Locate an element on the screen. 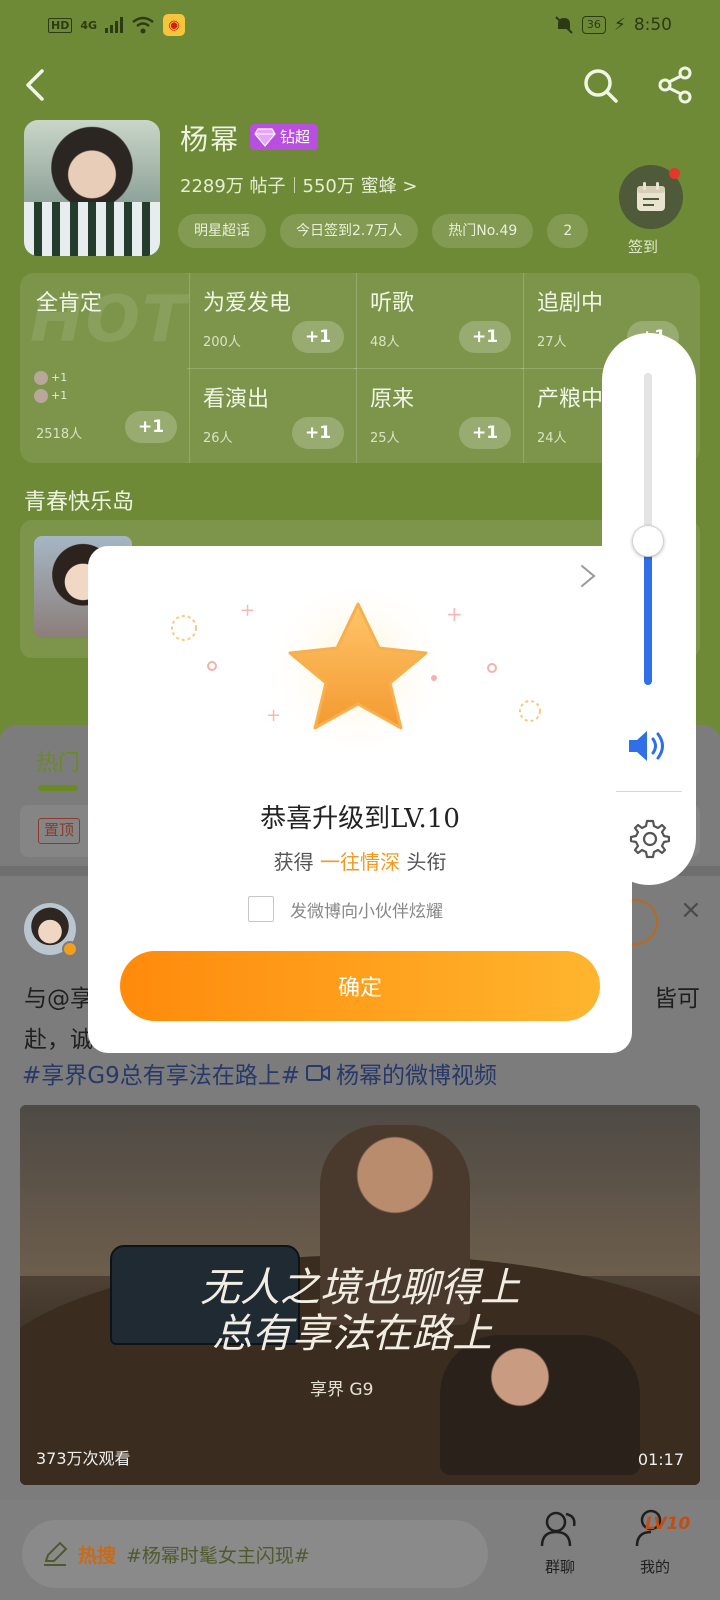  cell-count: 24人 is located at coordinates (552, 438).